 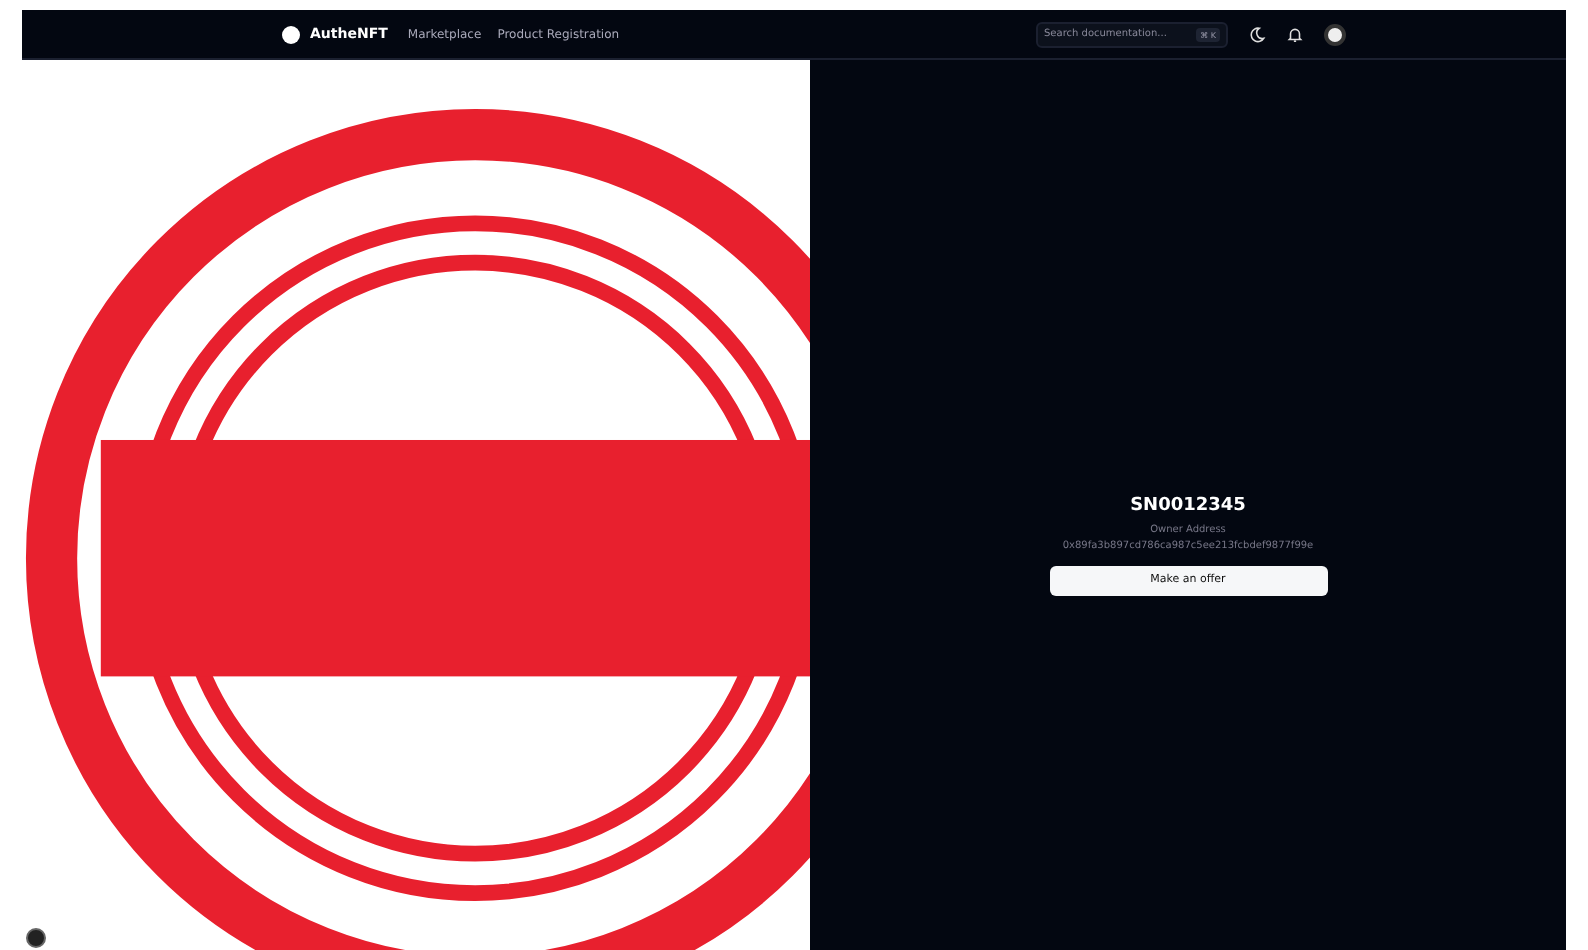 What do you see at coordinates (1257, 34) in the screenshot?
I see `moon-icon` at bounding box center [1257, 34].